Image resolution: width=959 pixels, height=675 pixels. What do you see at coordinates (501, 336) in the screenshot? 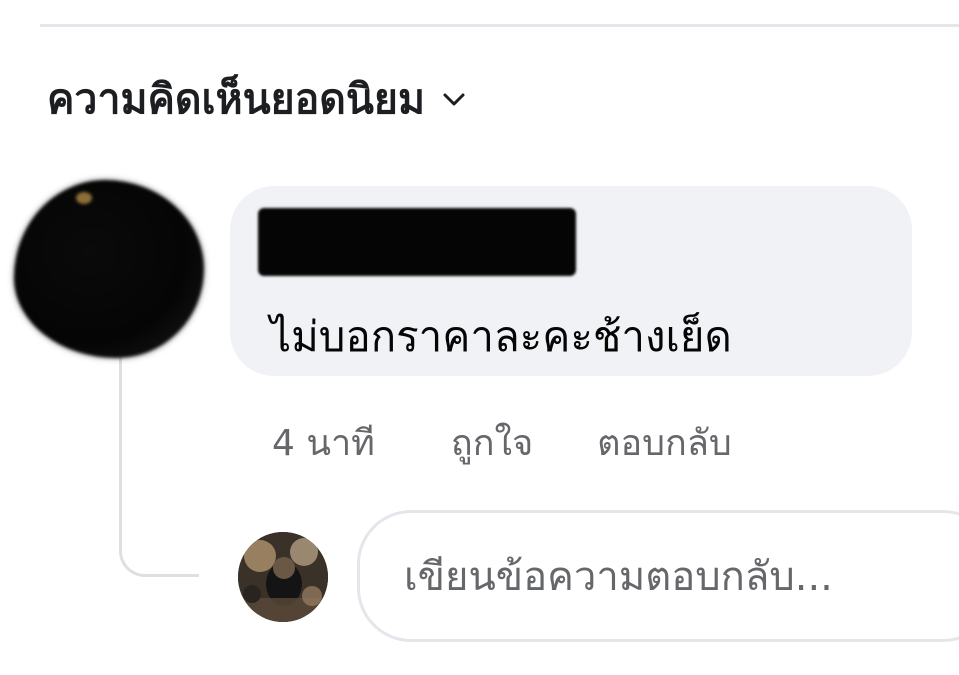
I see `comment-text: ไม่บอกราคาละคะช้างเย็ด` at bounding box center [501, 336].